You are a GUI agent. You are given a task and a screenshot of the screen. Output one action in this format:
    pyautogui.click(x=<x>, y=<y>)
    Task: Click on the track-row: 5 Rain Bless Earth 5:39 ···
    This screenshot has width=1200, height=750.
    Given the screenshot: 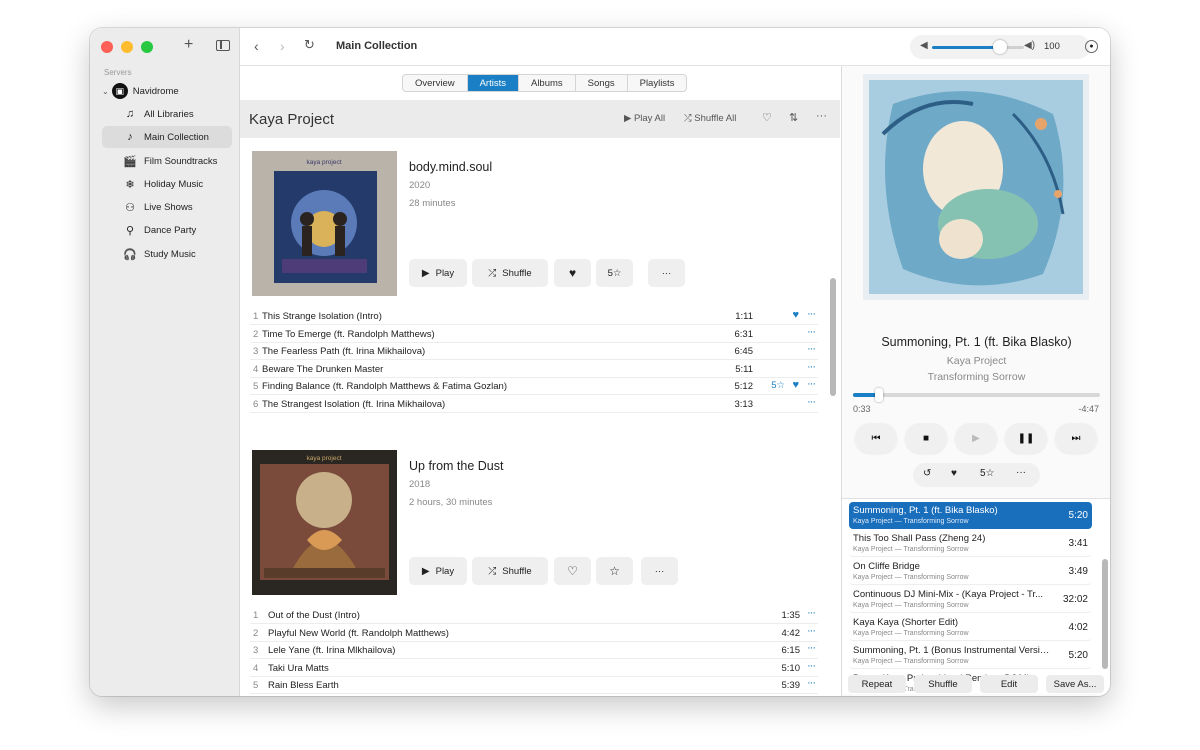 What is the action you would take?
    pyautogui.click(x=534, y=685)
    